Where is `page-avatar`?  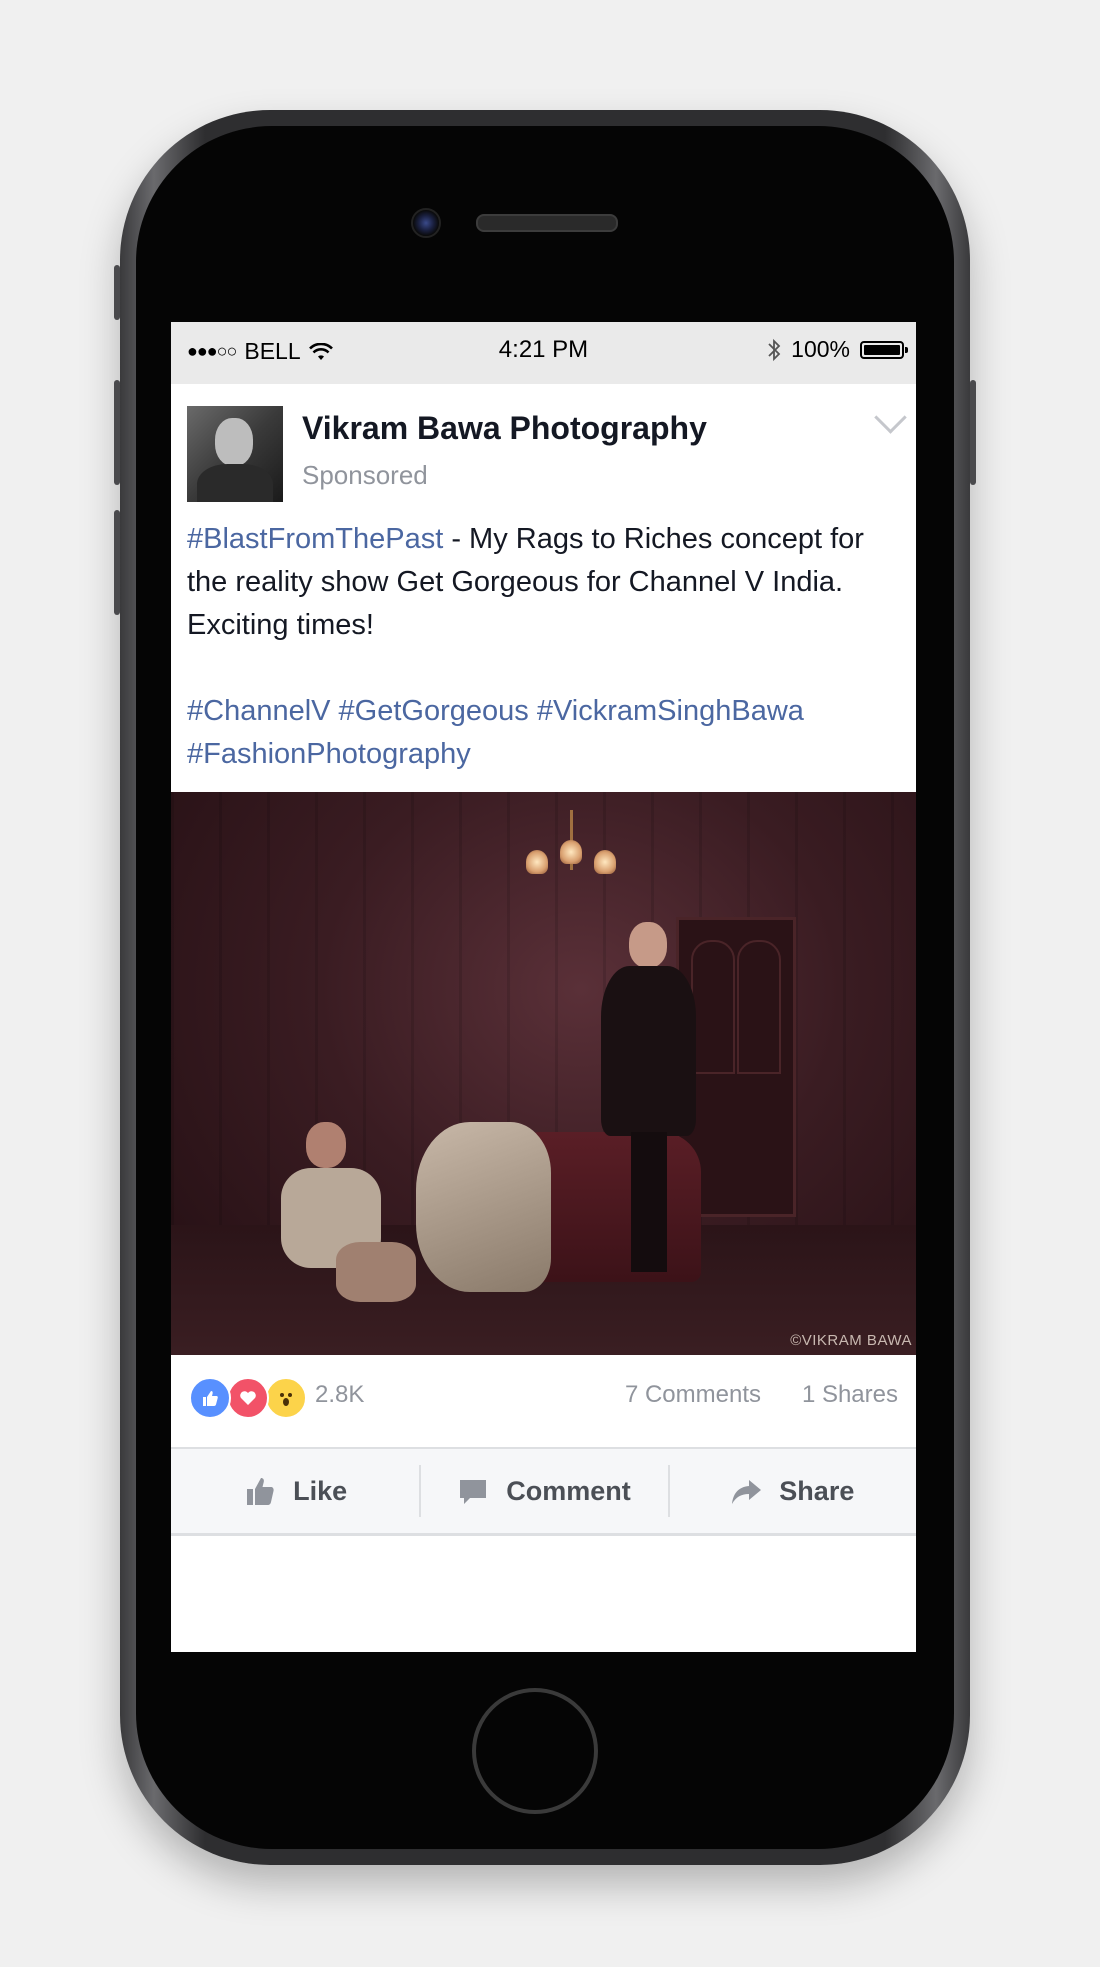
page-avatar is located at coordinates (235, 454).